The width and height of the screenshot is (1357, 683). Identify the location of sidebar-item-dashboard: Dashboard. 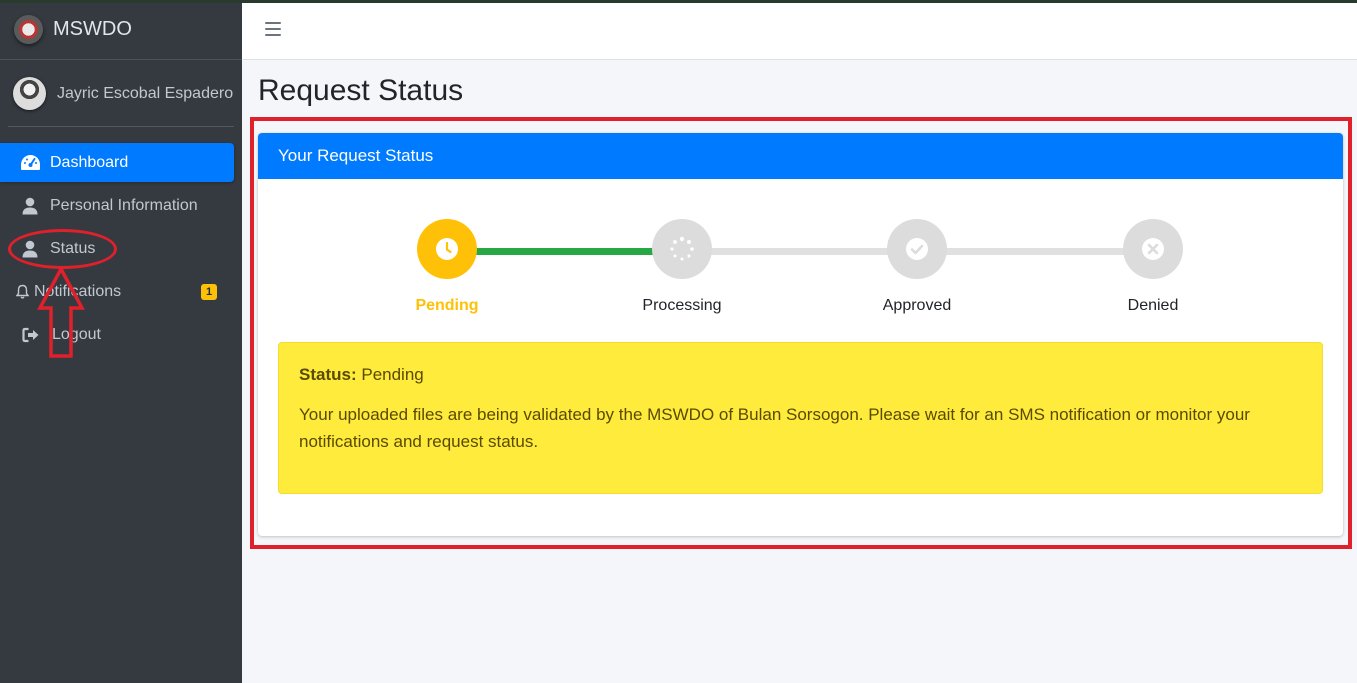
(117, 162).